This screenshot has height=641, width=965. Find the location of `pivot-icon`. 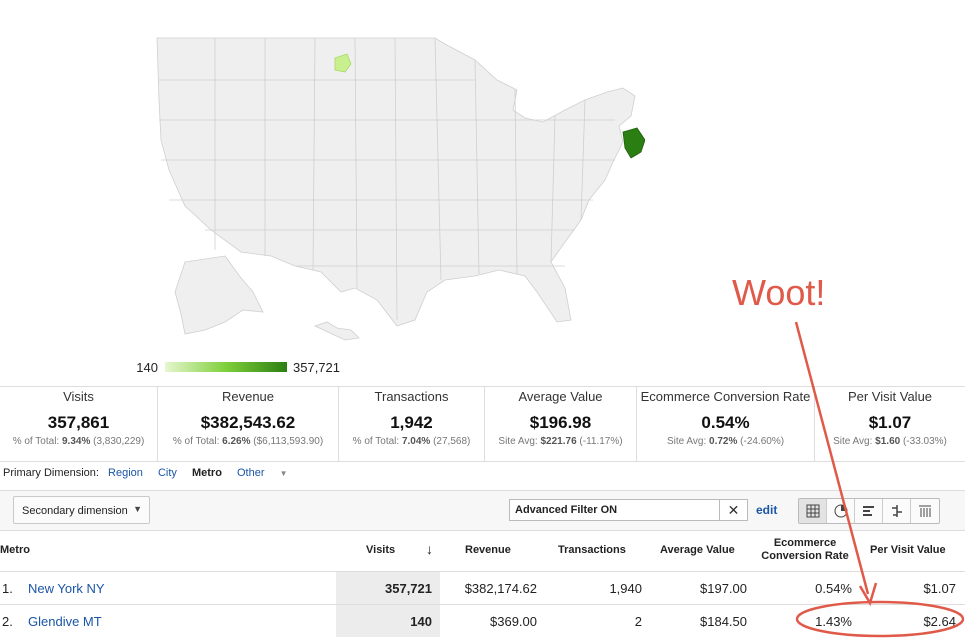

pivot-icon is located at coordinates (925, 511).